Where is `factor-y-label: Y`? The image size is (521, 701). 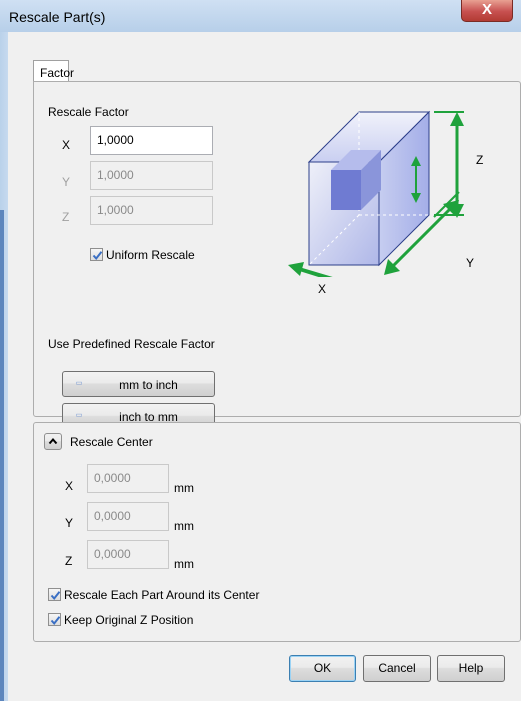 factor-y-label: Y is located at coordinates (66, 182).